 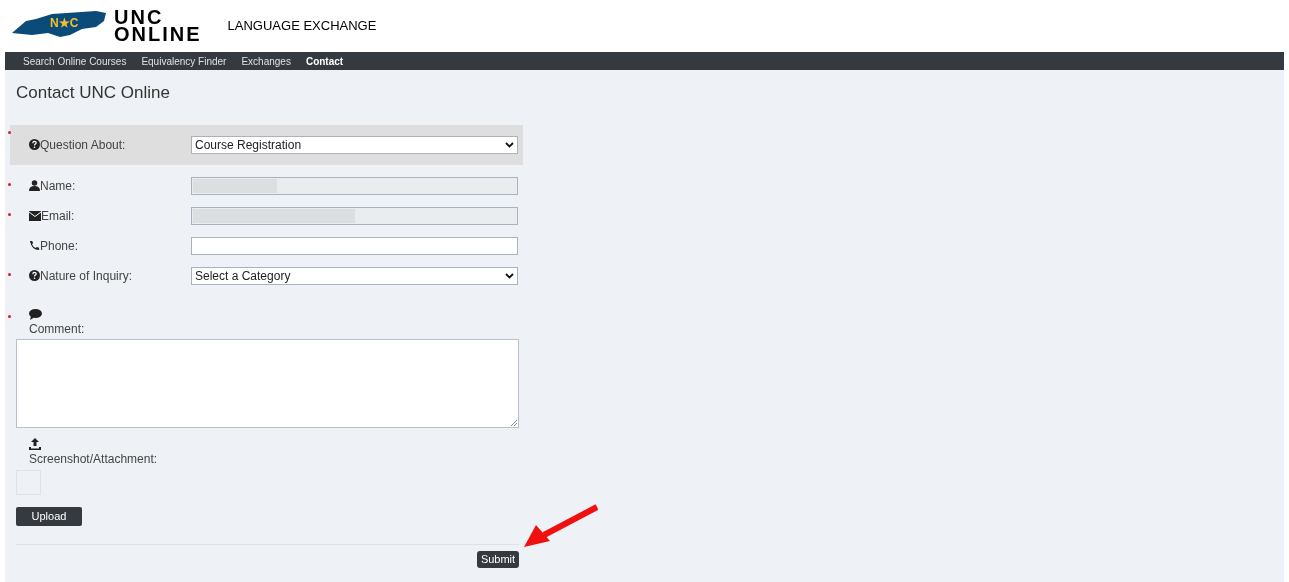 What do you see at coordinates (49, 516) in the screenshot?
I see `upload-button: Upload` at bounding box center [49, 516].